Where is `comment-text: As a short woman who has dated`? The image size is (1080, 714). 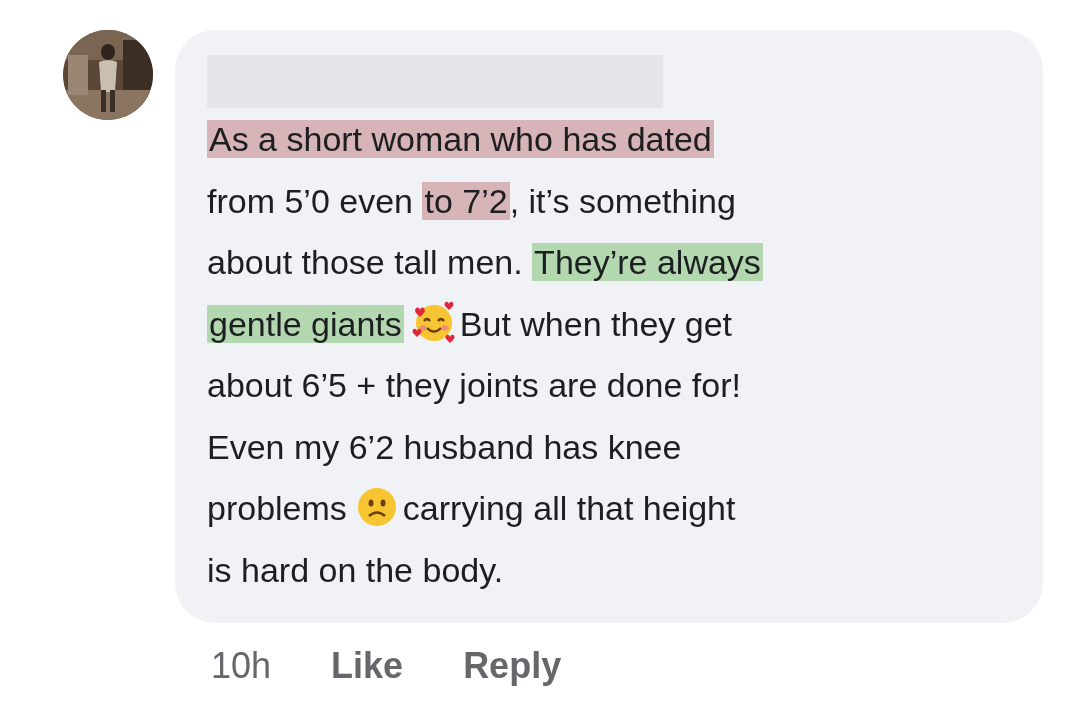 comment-text: As a short woman who has dated is located at coordinates (460, 139).